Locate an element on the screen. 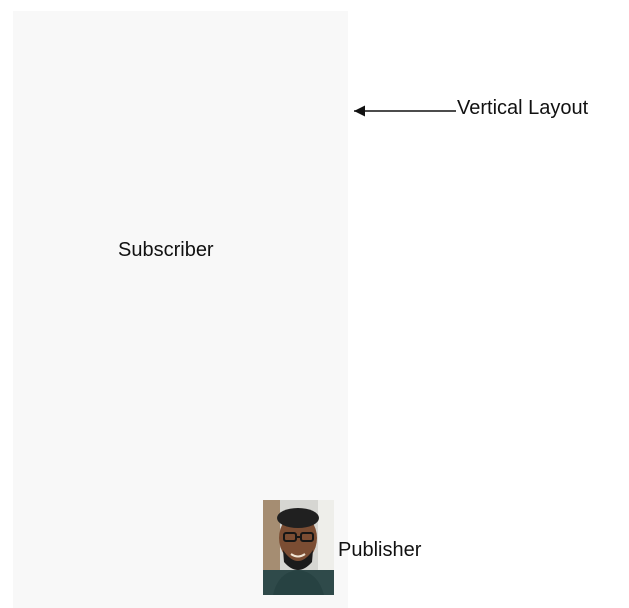 The image size is (629, 608). vertical-layout-label: Vertical Layout is located at coordinates (523, 108).